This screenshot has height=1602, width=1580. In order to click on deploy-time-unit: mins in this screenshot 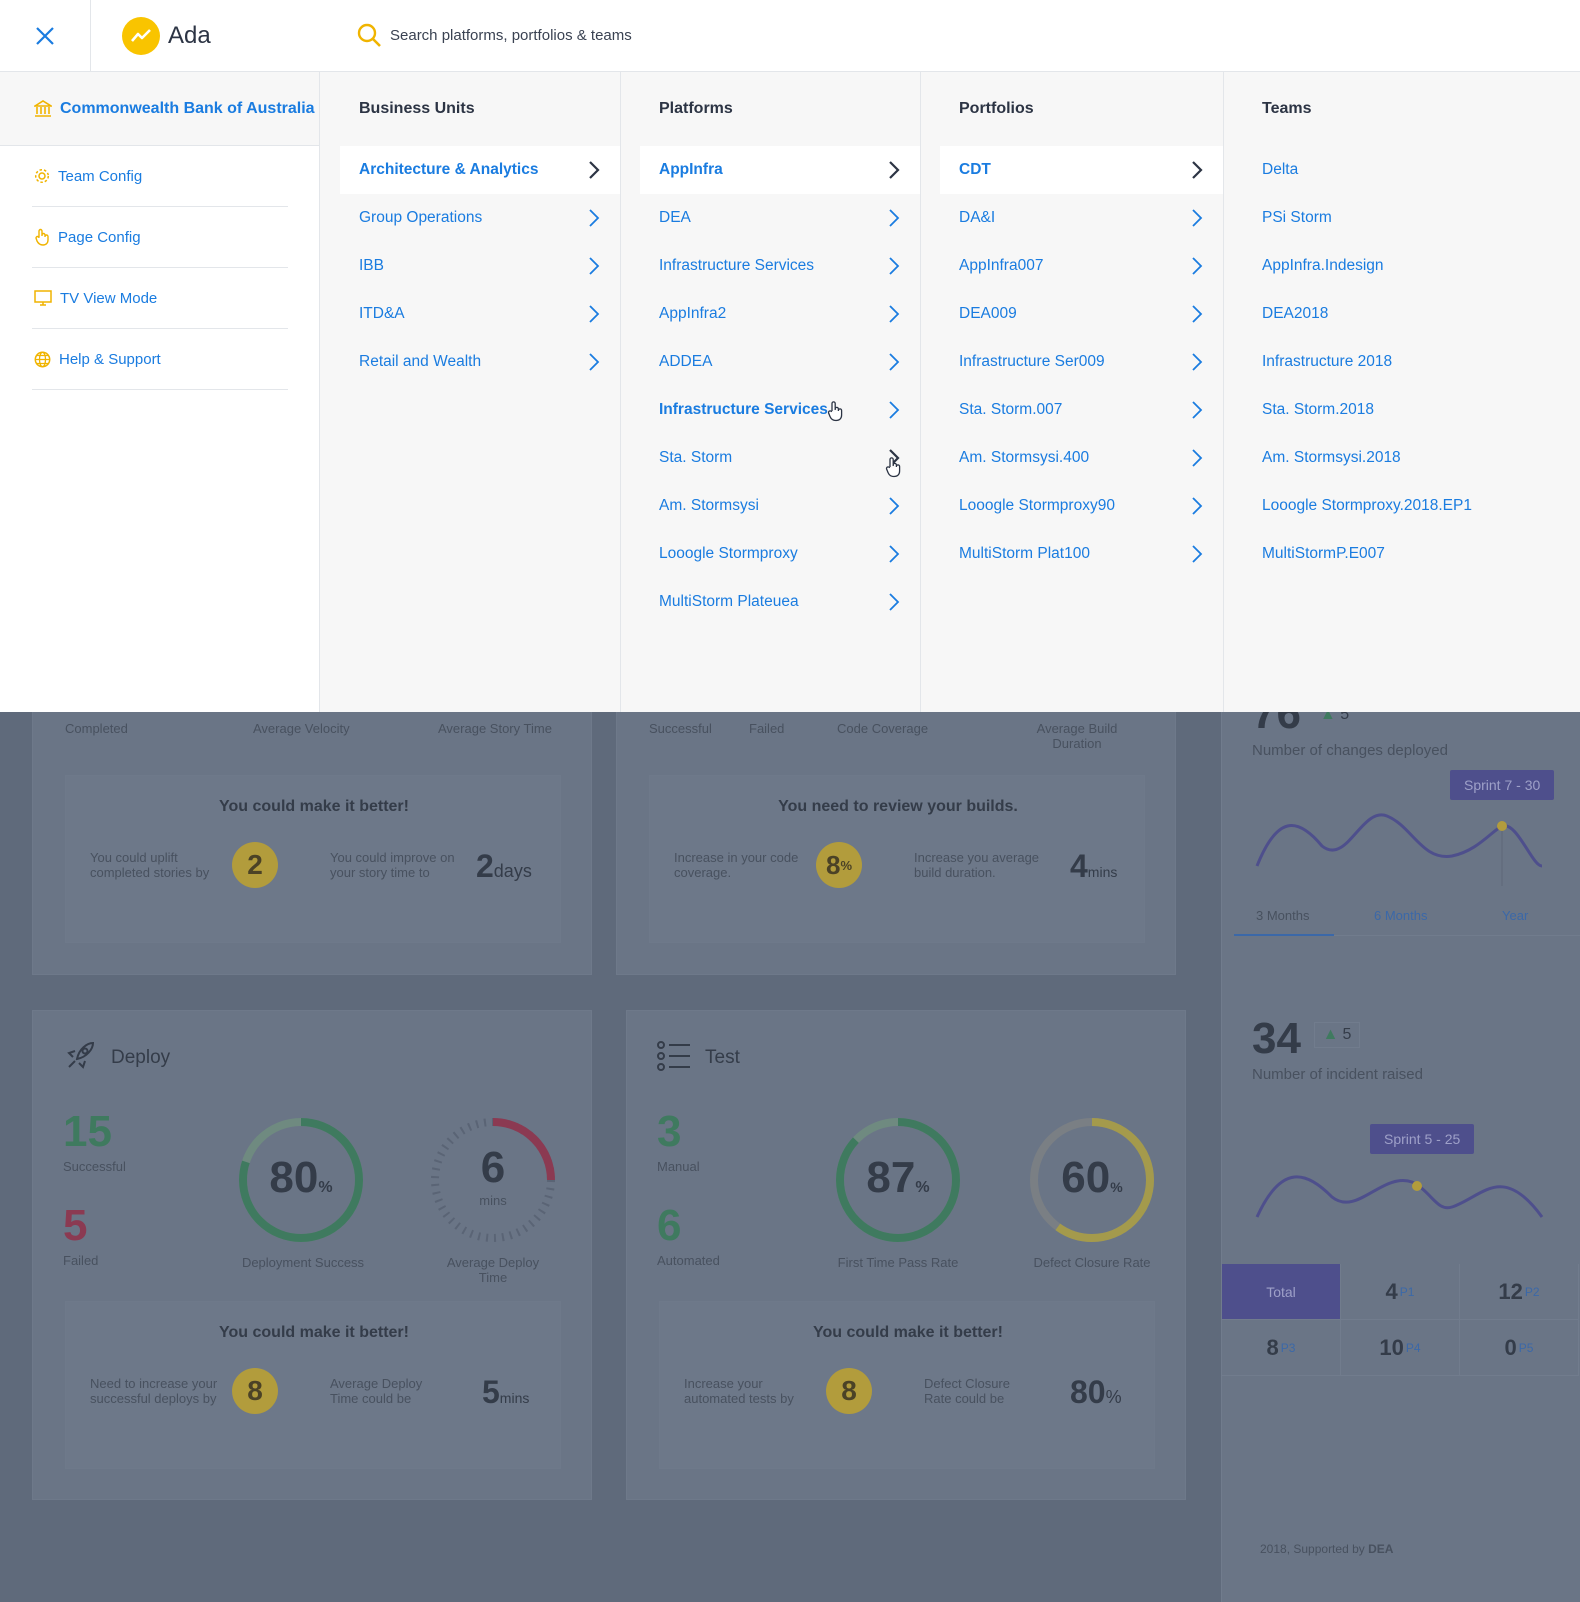, I will do `click(493, 1200)`.